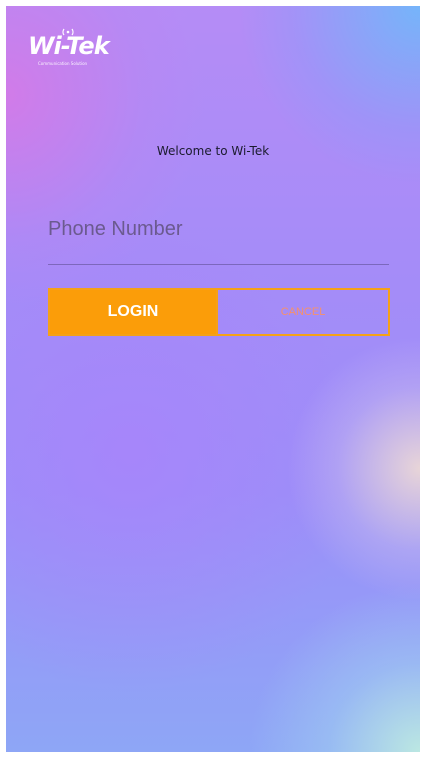  What do you see at coordinates (213, 151) in the screenshot?
I see `welcome-title: Welcome to Wi-Tek` at bounding box center [213, 151].